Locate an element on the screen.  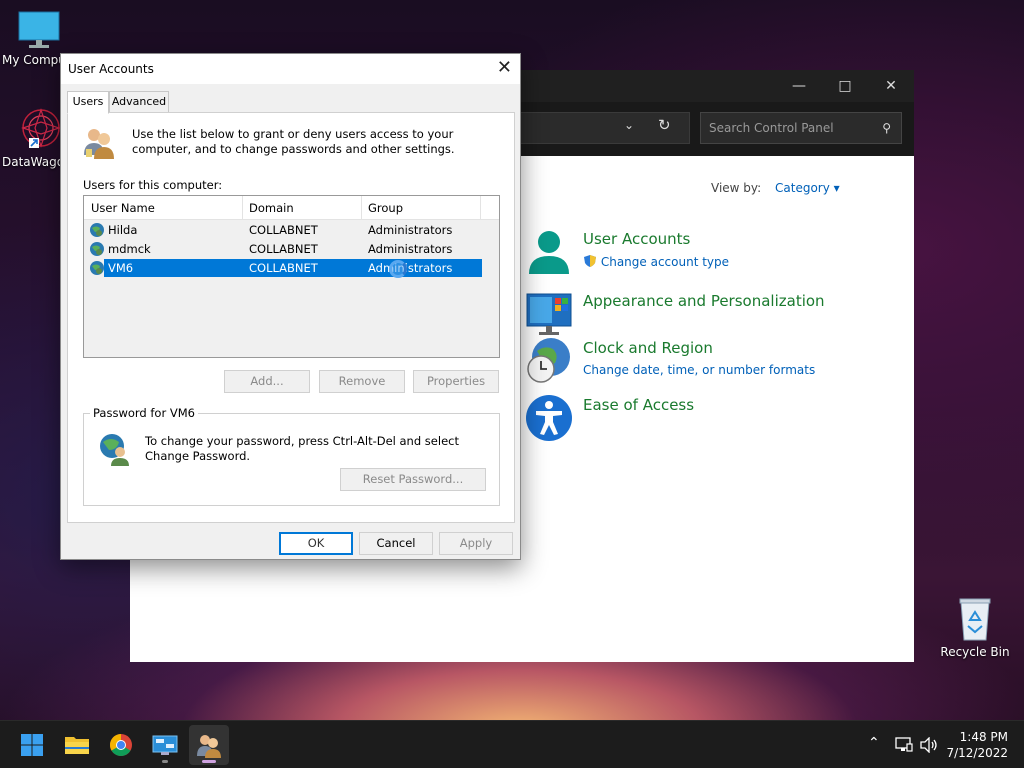
view-by-dropdown: Category ▾ is located at coordinates (807, 188).